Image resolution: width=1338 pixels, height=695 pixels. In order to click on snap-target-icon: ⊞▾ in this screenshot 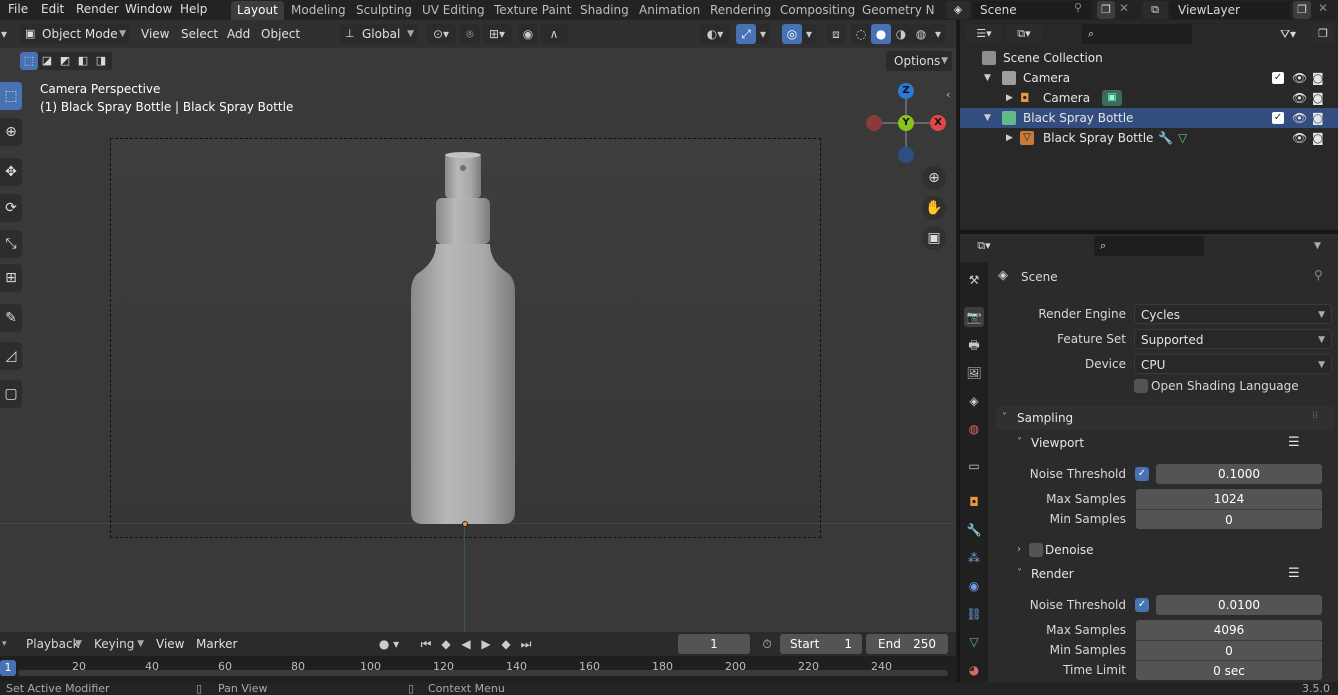, I will do `click(497, 34)`.